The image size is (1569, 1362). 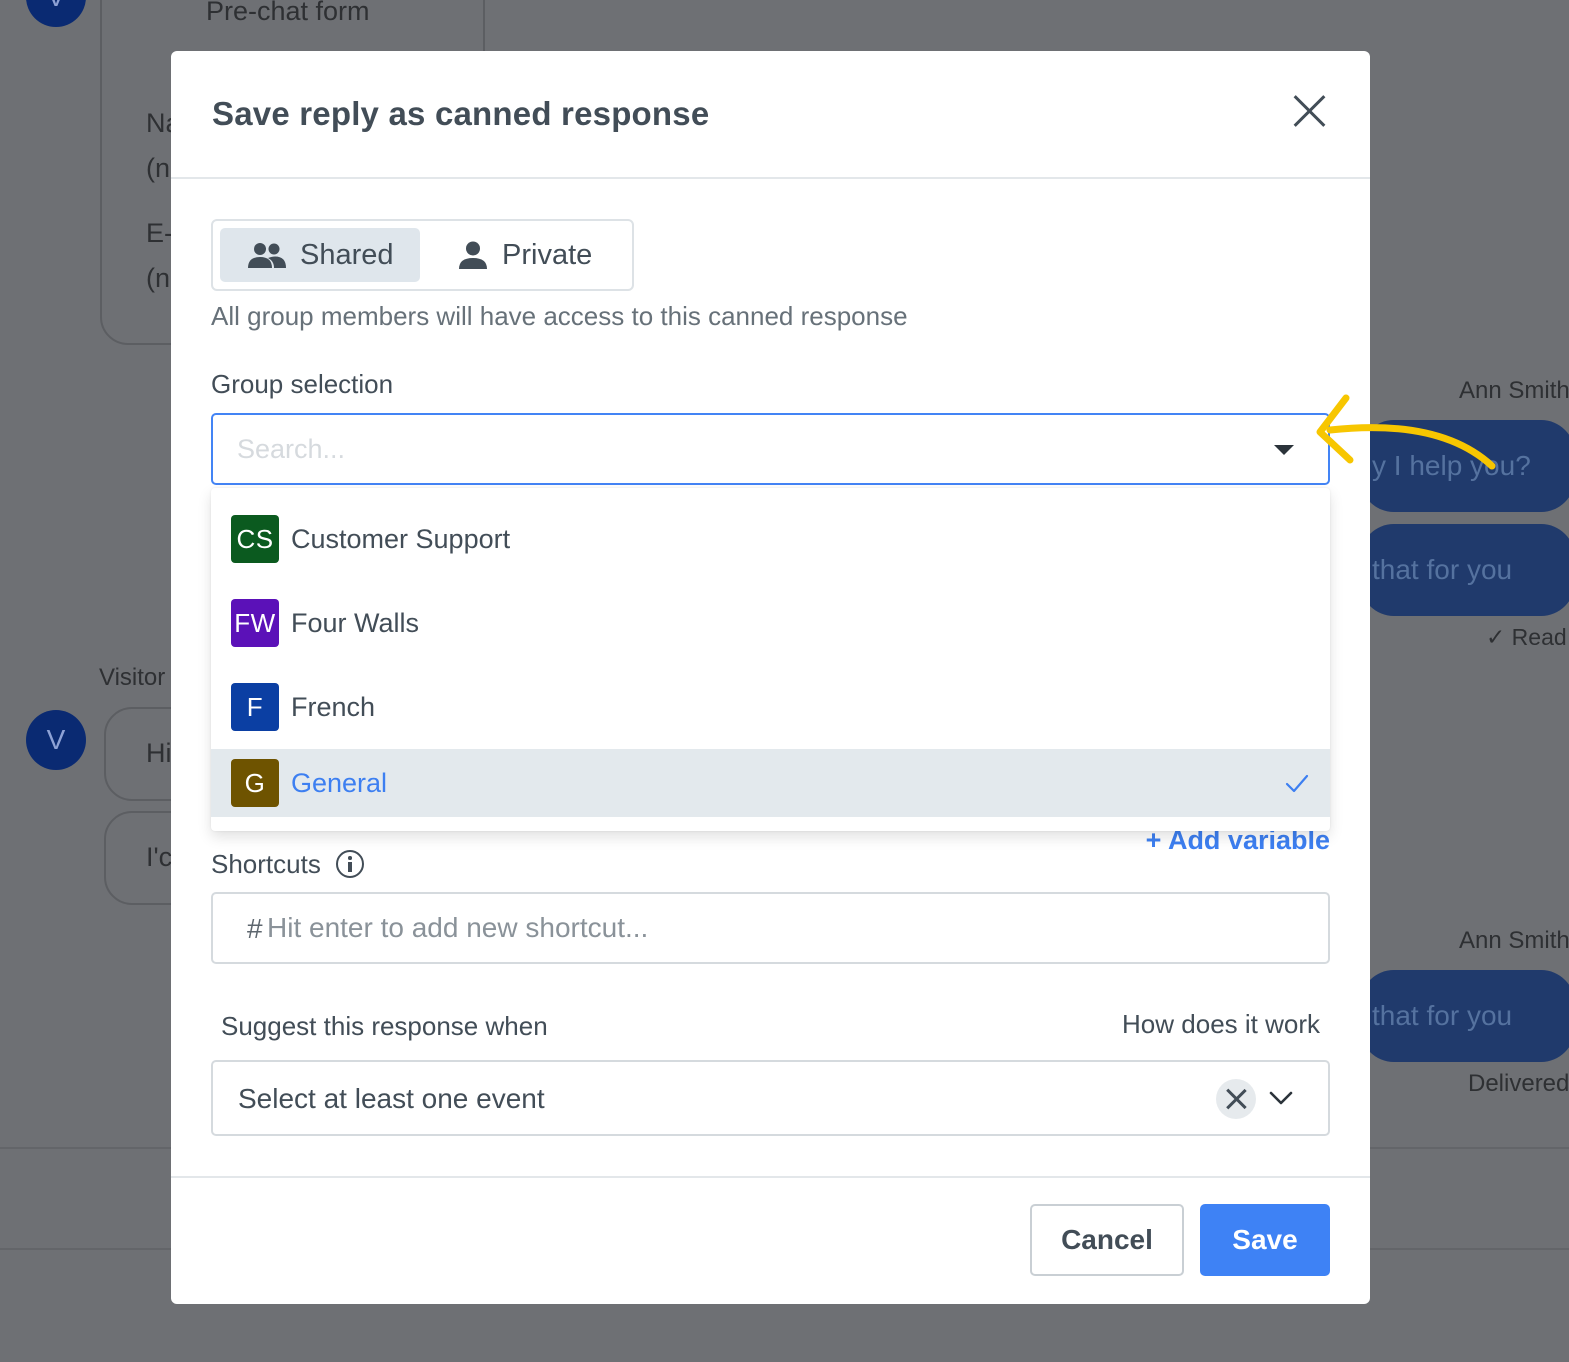 I want to click on group-option-four-walls: FW Four Walls, so click(x=770, y=623).